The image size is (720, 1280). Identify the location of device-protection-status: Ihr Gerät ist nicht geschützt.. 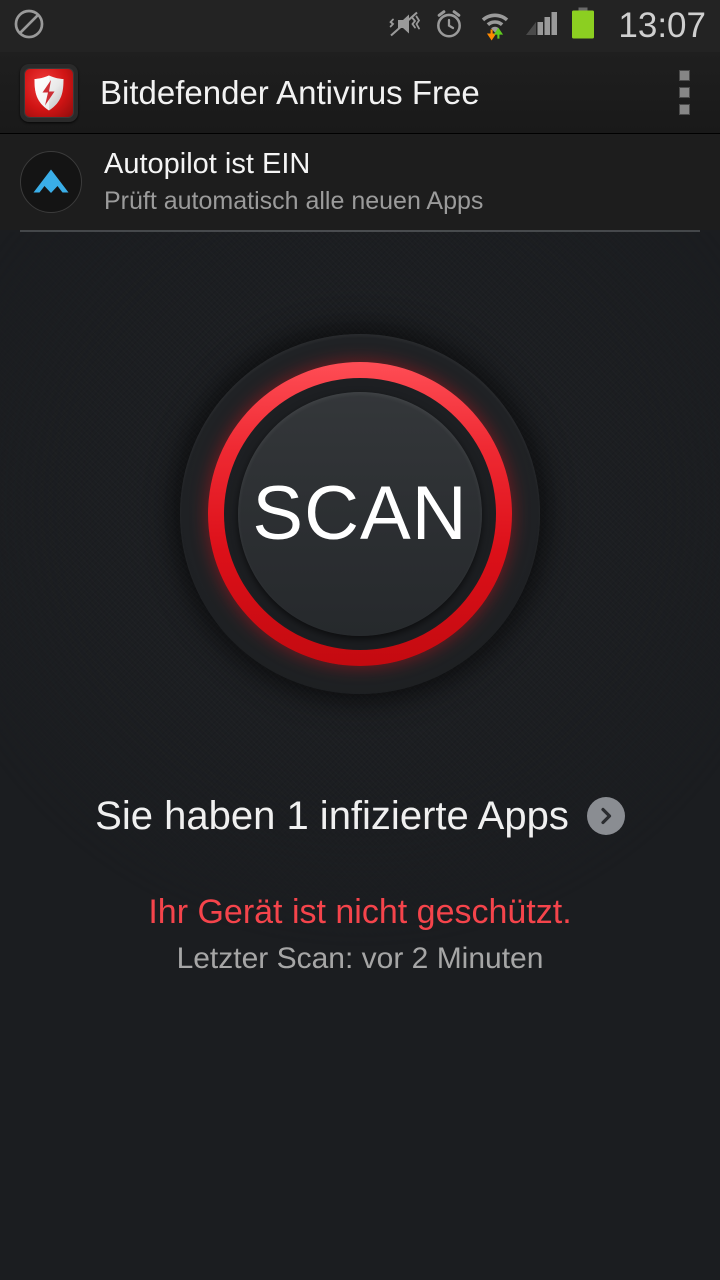
(360, 912).